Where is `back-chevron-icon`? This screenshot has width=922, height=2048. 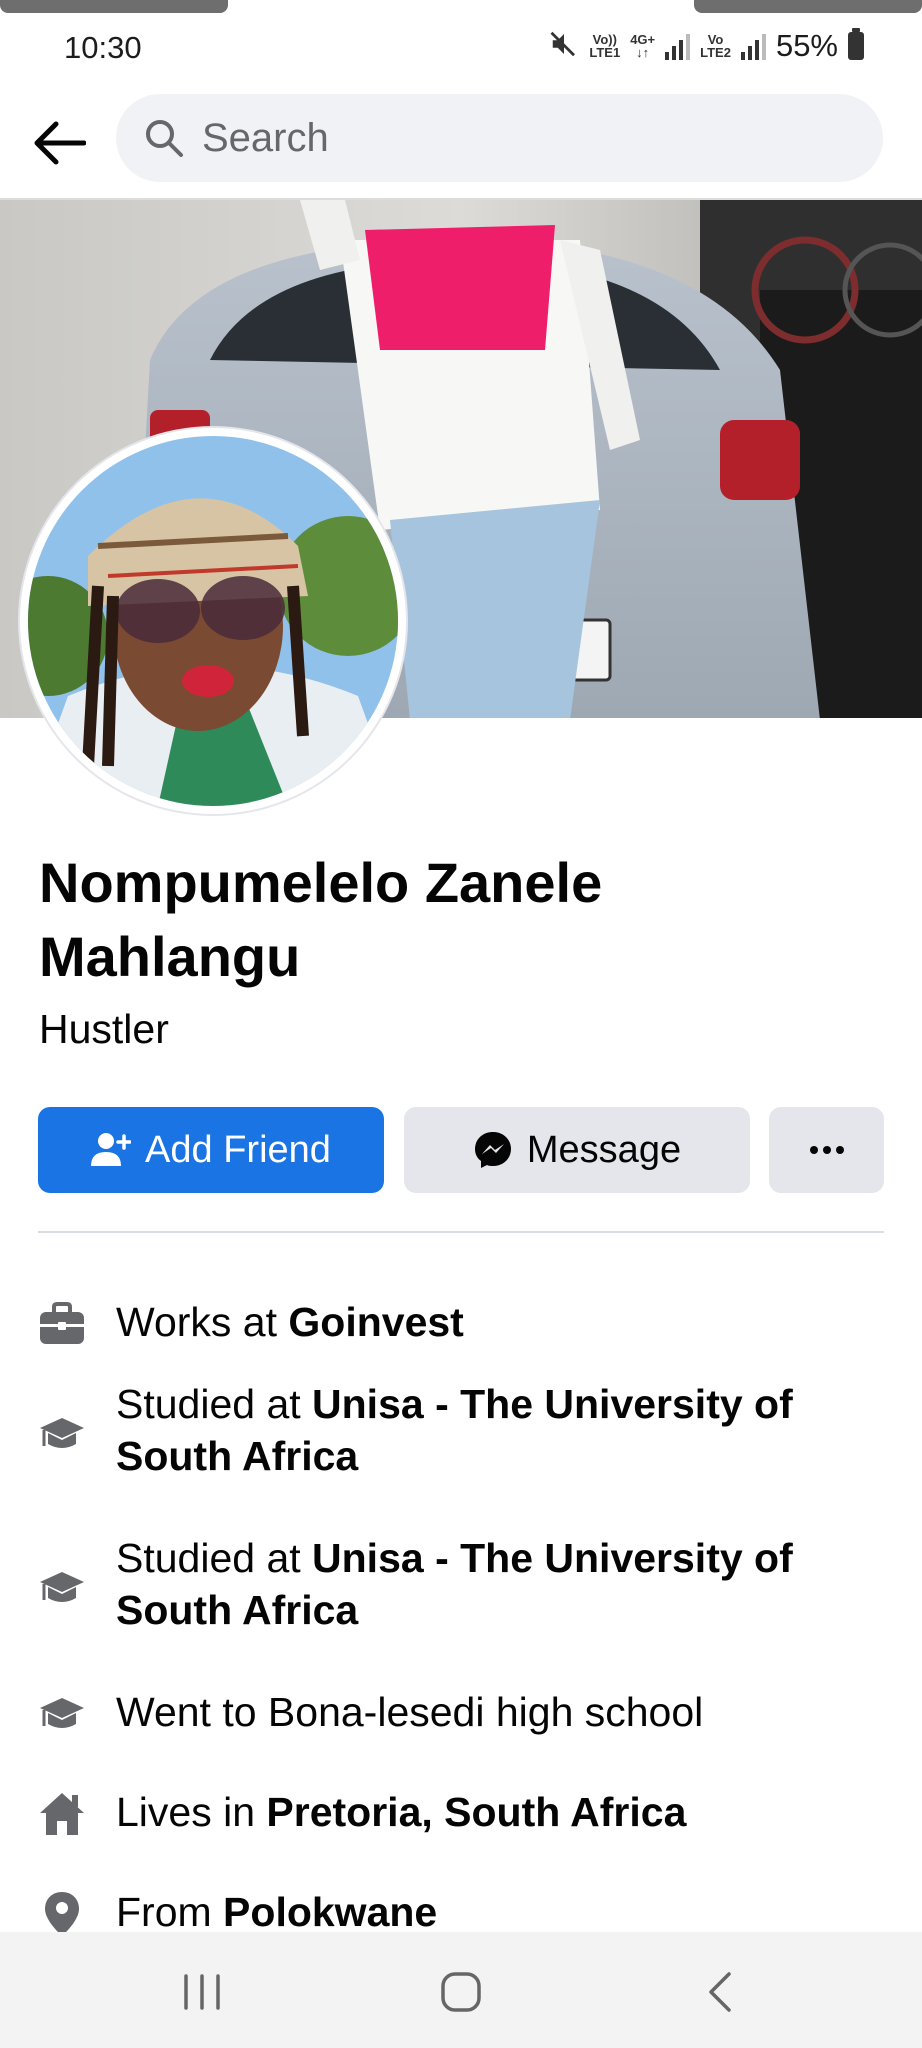 back-chevron-icon is located at coordinates (720, 1992).